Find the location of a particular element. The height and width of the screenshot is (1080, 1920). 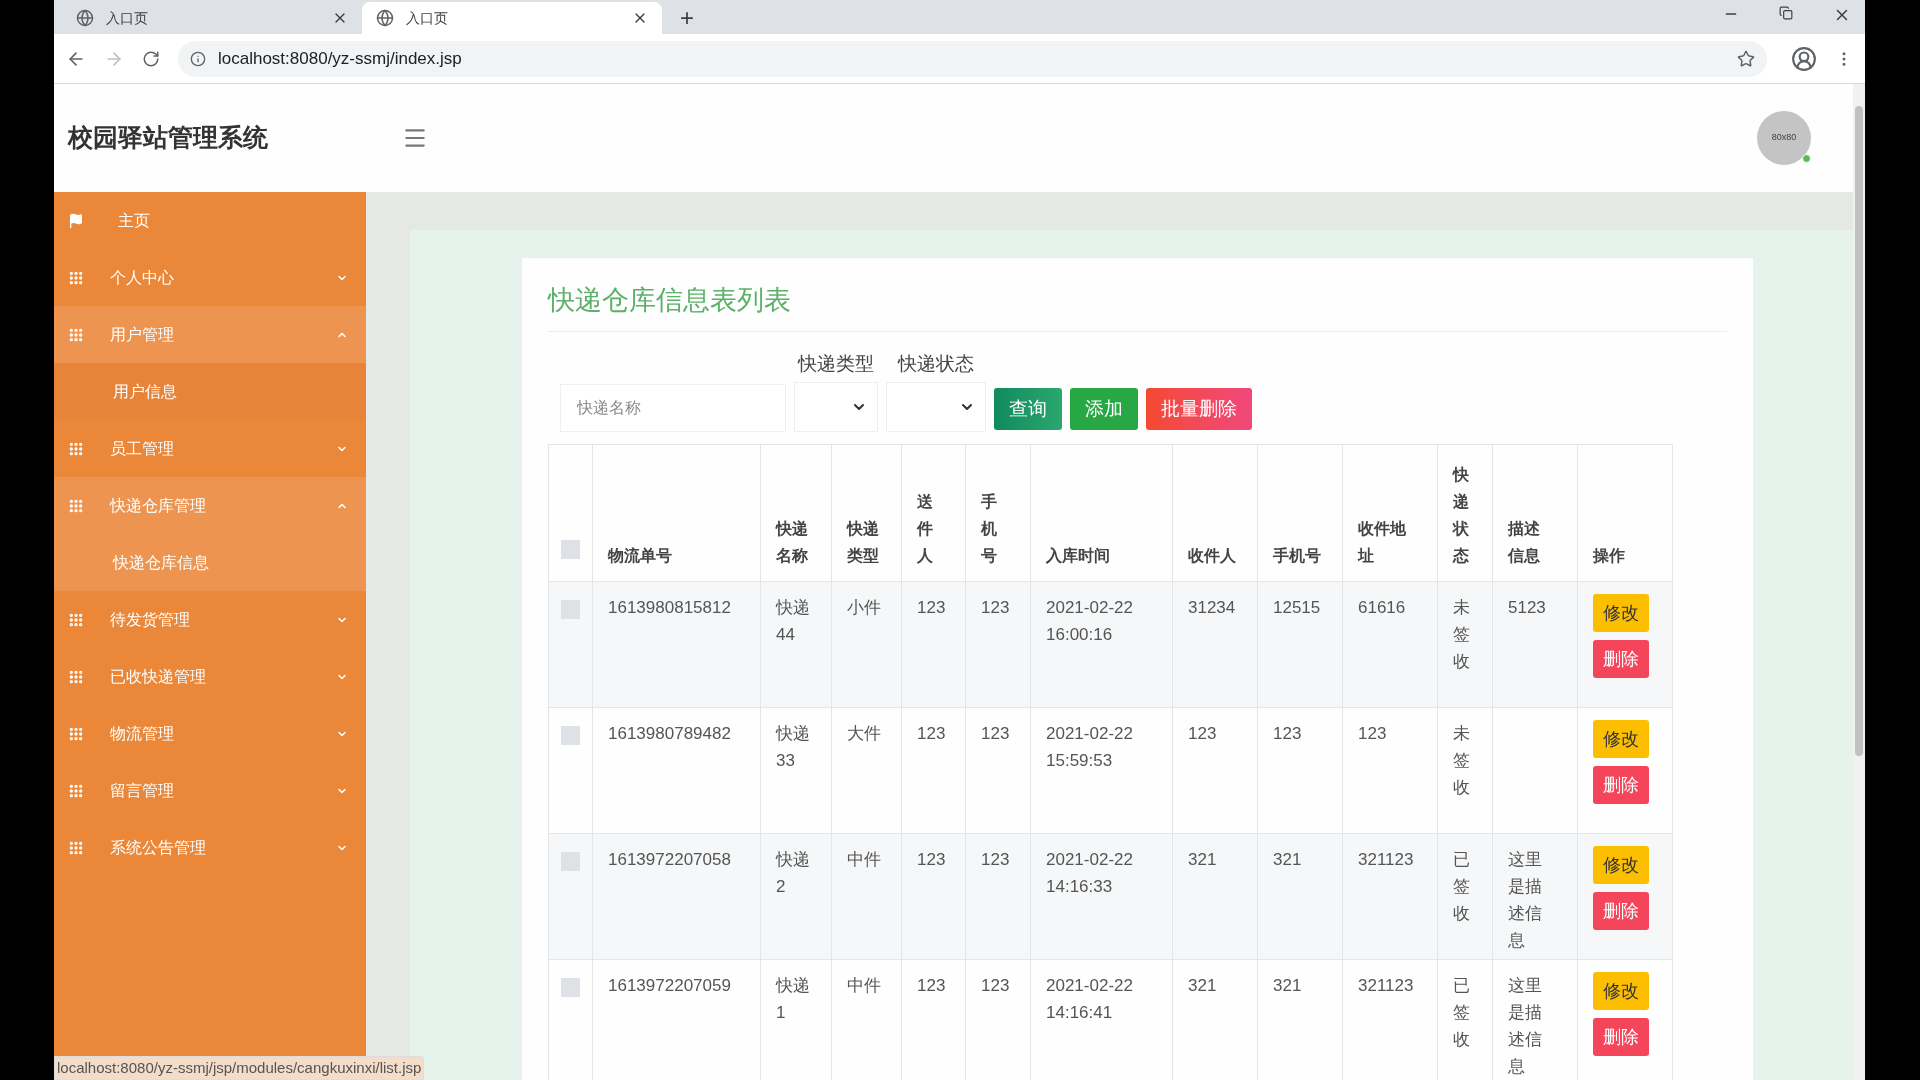

new-tab-button: + is located at coordinates (687, 18).